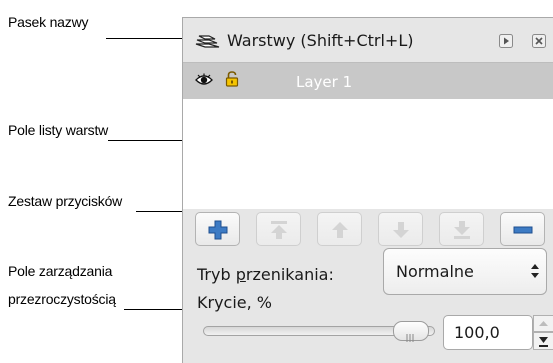 This screenshot has height=363, width=553. I want to click on opacity-spinbox: 100,0, so click(488, 332).